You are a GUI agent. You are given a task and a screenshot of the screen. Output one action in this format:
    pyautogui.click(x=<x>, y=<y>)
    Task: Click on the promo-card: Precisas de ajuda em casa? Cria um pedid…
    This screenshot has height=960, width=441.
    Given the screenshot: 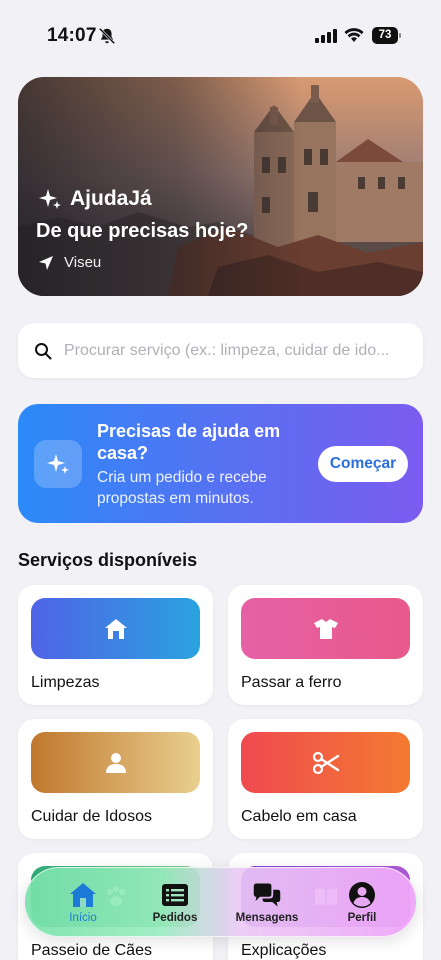 What is the action you would take?
    pyautogui.click(x=220, y=463)
    